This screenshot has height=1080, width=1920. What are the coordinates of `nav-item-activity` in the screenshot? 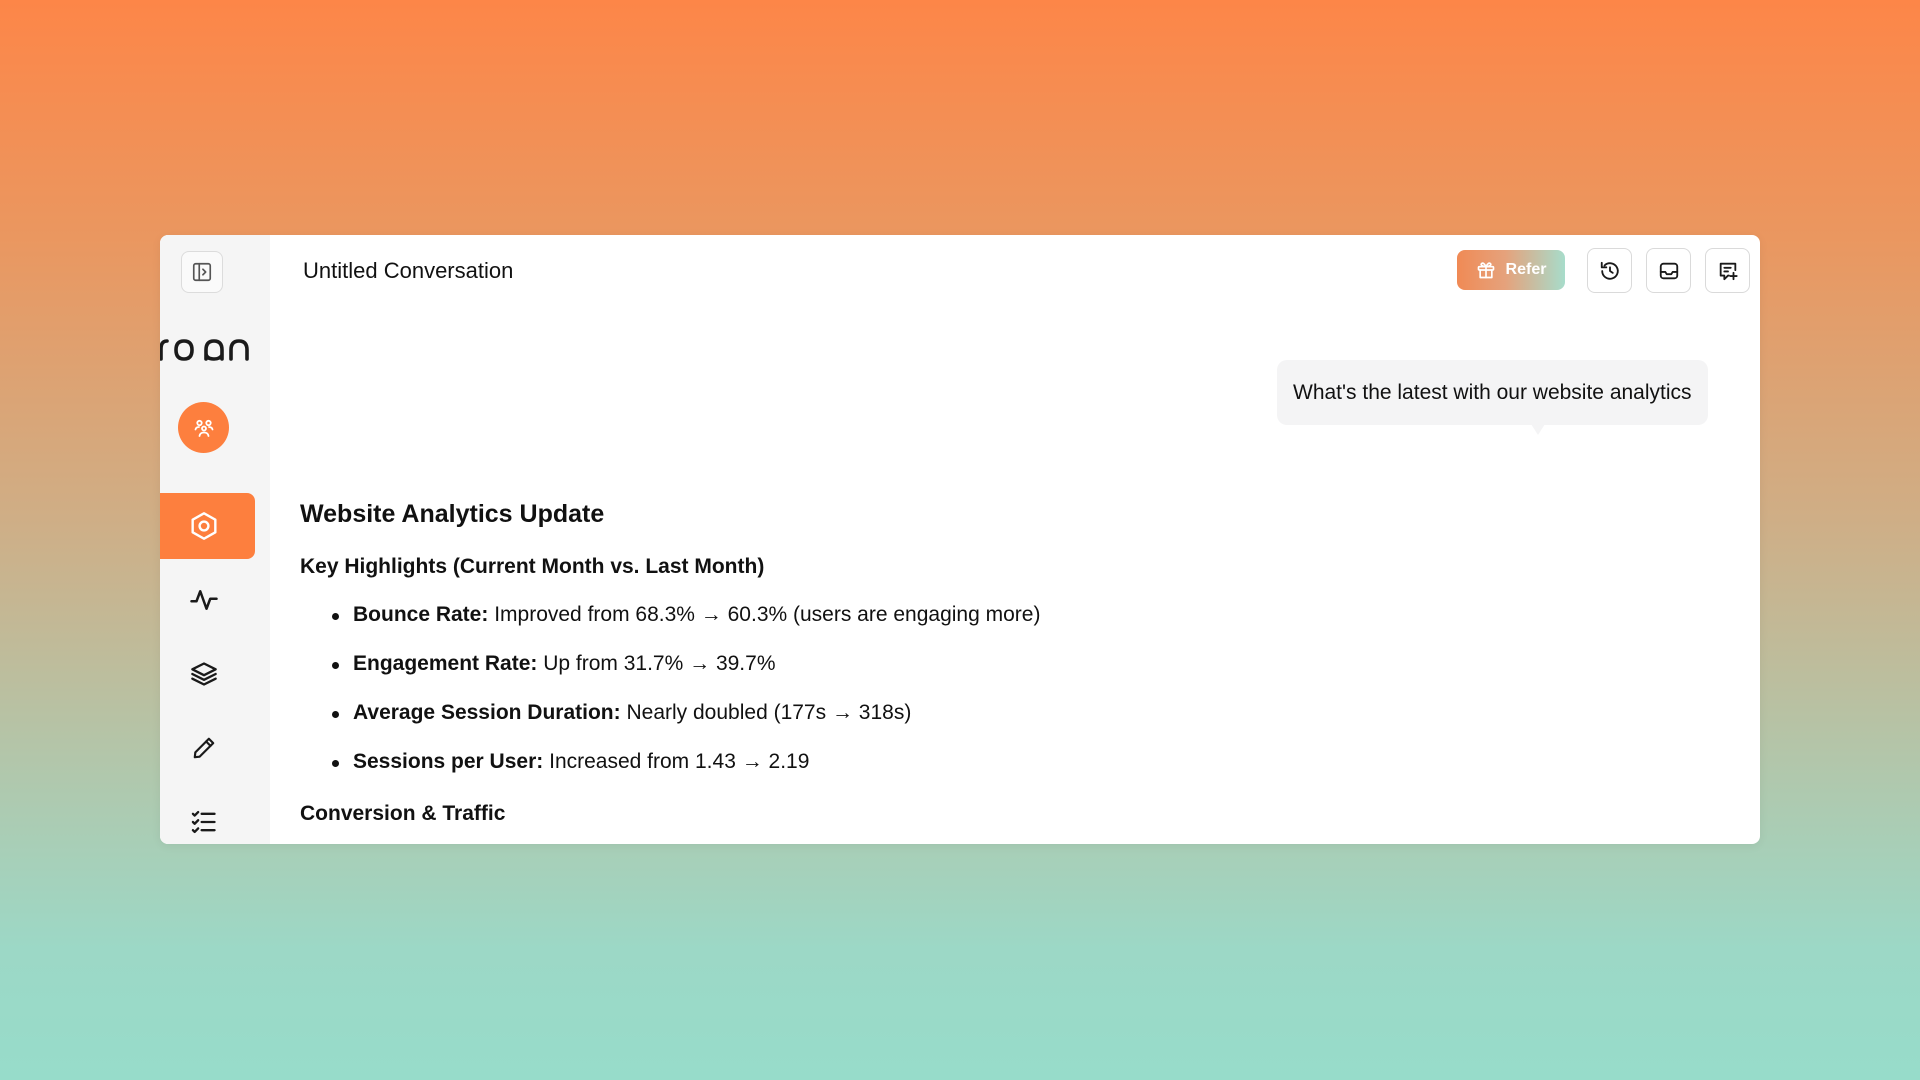 It's located at (207, 600).